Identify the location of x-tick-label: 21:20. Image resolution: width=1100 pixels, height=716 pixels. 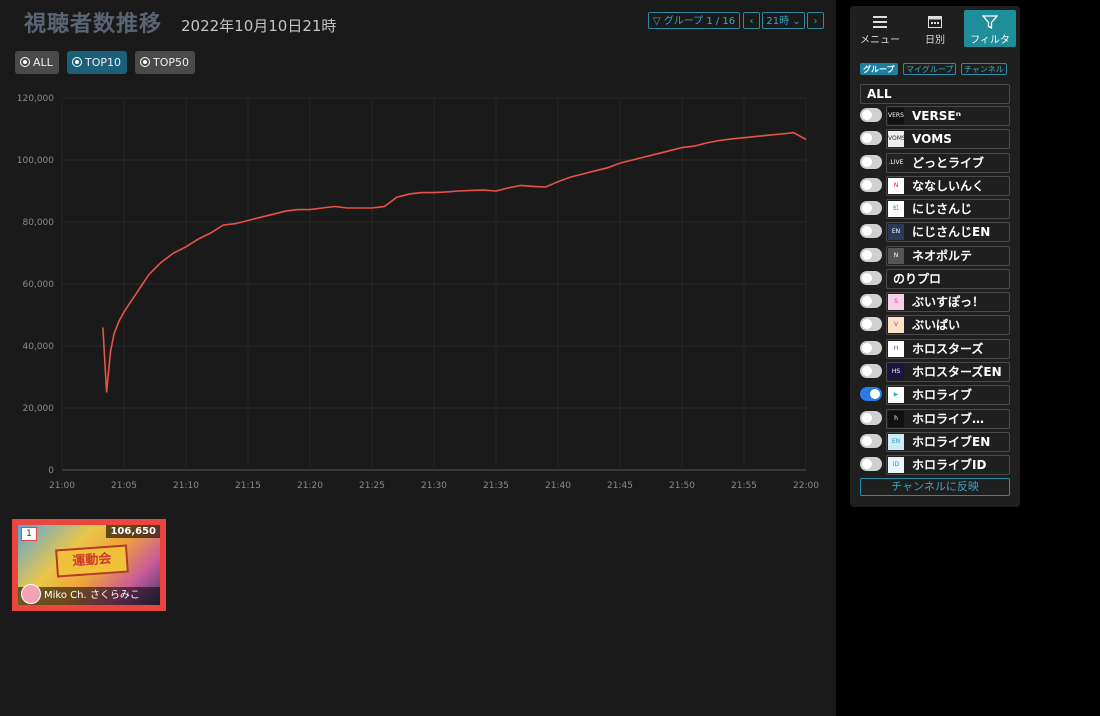
(310, 486).